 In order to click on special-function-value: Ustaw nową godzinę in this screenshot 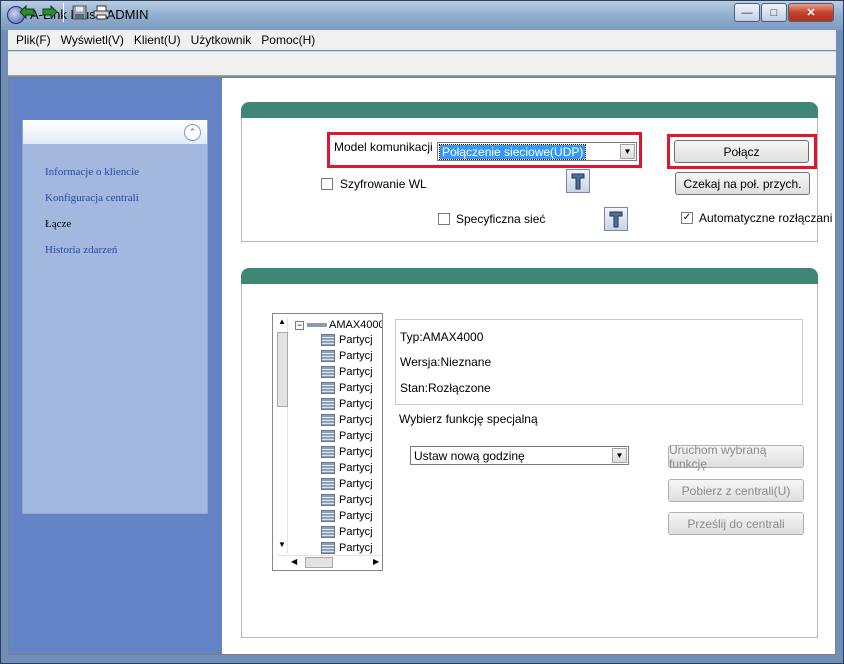, I will do `click(469, 455)`.